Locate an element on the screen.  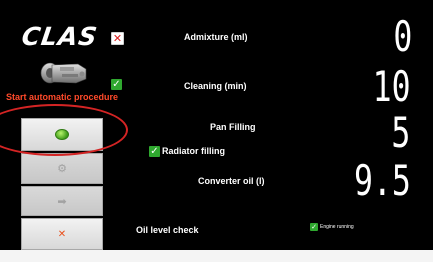
tool-button-1: ⚙ is located at coordinates (62, 168).